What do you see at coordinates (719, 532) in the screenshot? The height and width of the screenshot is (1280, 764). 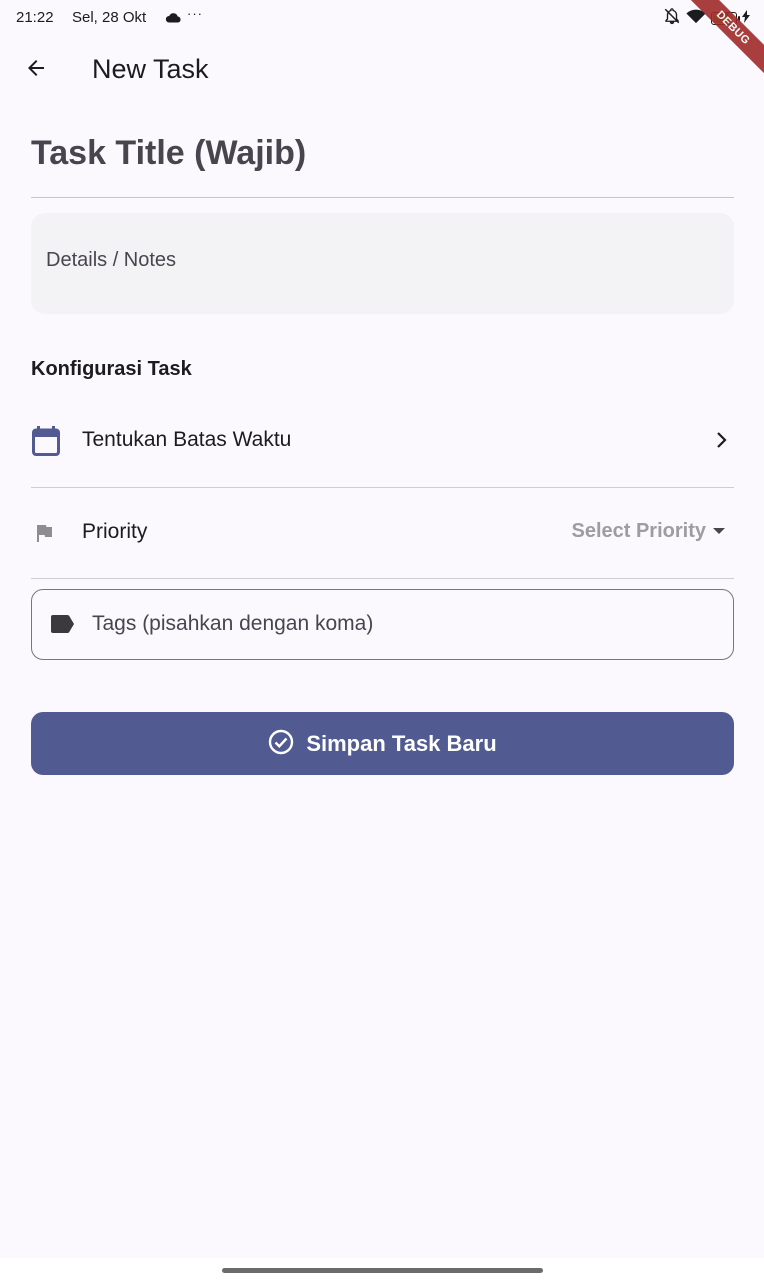 I see `arrow-drop-down-icon` at bounding box center [719, 532].